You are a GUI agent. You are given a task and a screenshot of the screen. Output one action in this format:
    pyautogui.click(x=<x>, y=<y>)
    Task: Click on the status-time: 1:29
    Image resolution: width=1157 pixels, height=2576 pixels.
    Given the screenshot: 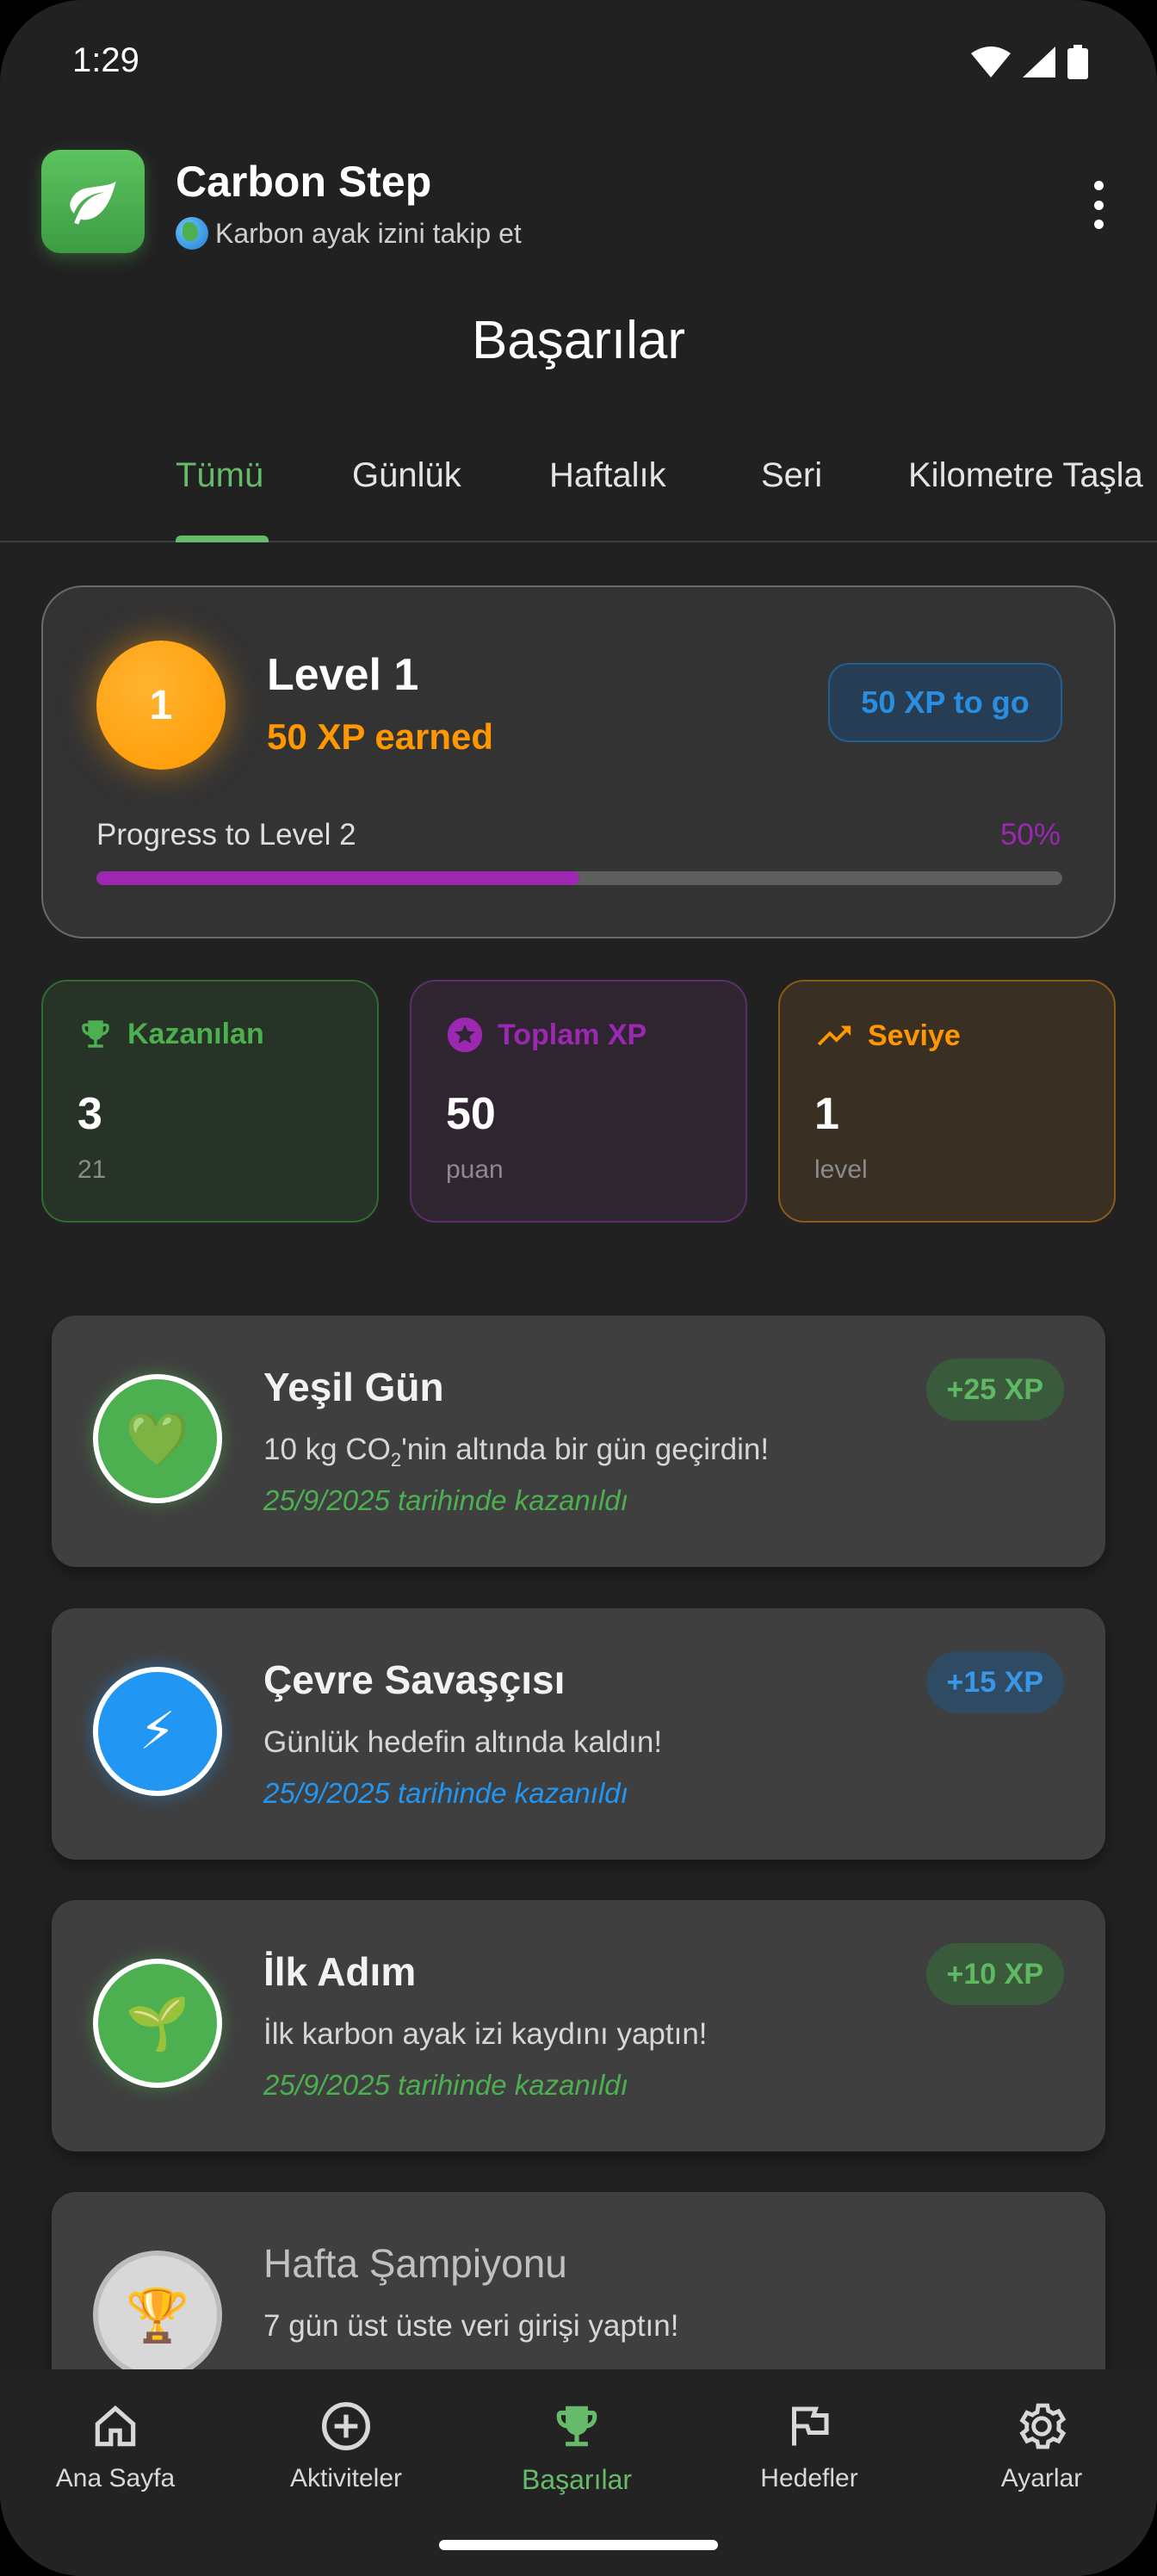 What is the action you would take?
    pyautogui.click(x=106, y=60)
    